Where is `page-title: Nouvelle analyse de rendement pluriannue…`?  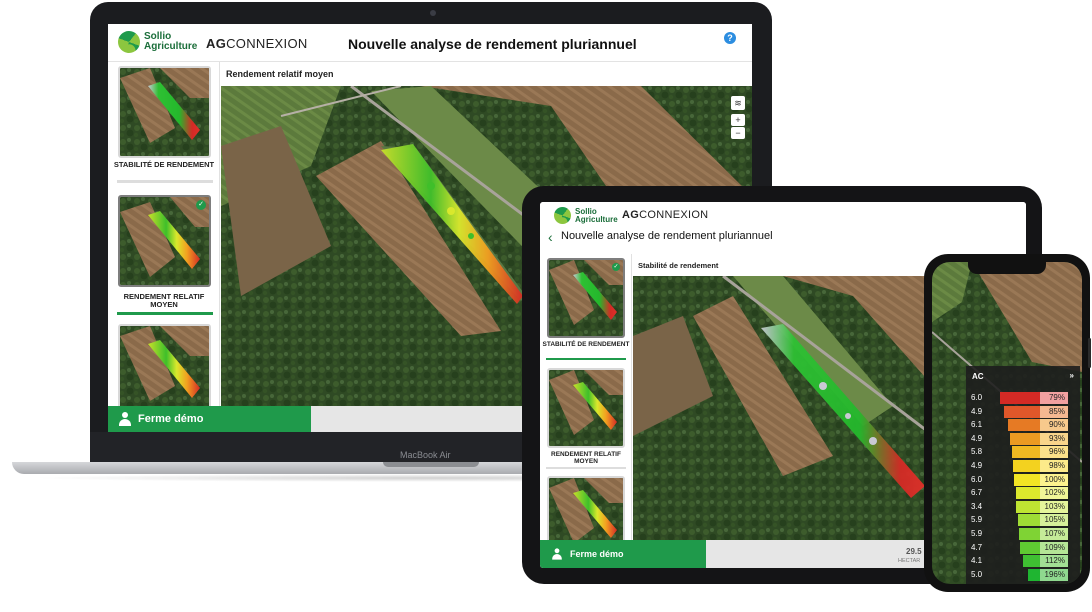 page-title: Nouvelle analyse de rendement pluriannue… is located at coordinates (667, 236).